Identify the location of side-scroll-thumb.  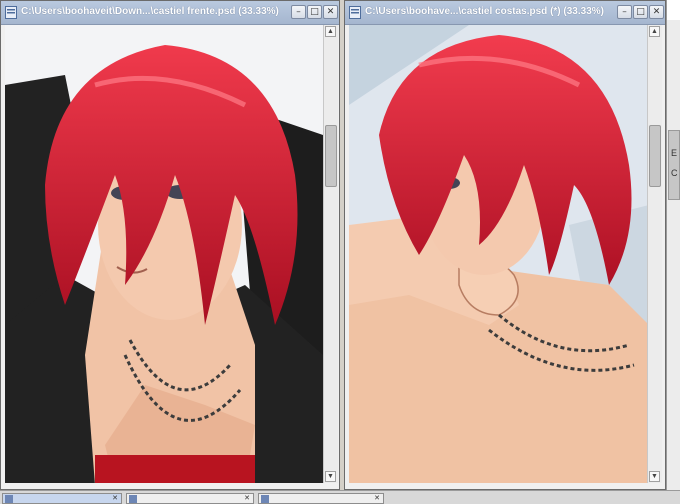
(674, 165).